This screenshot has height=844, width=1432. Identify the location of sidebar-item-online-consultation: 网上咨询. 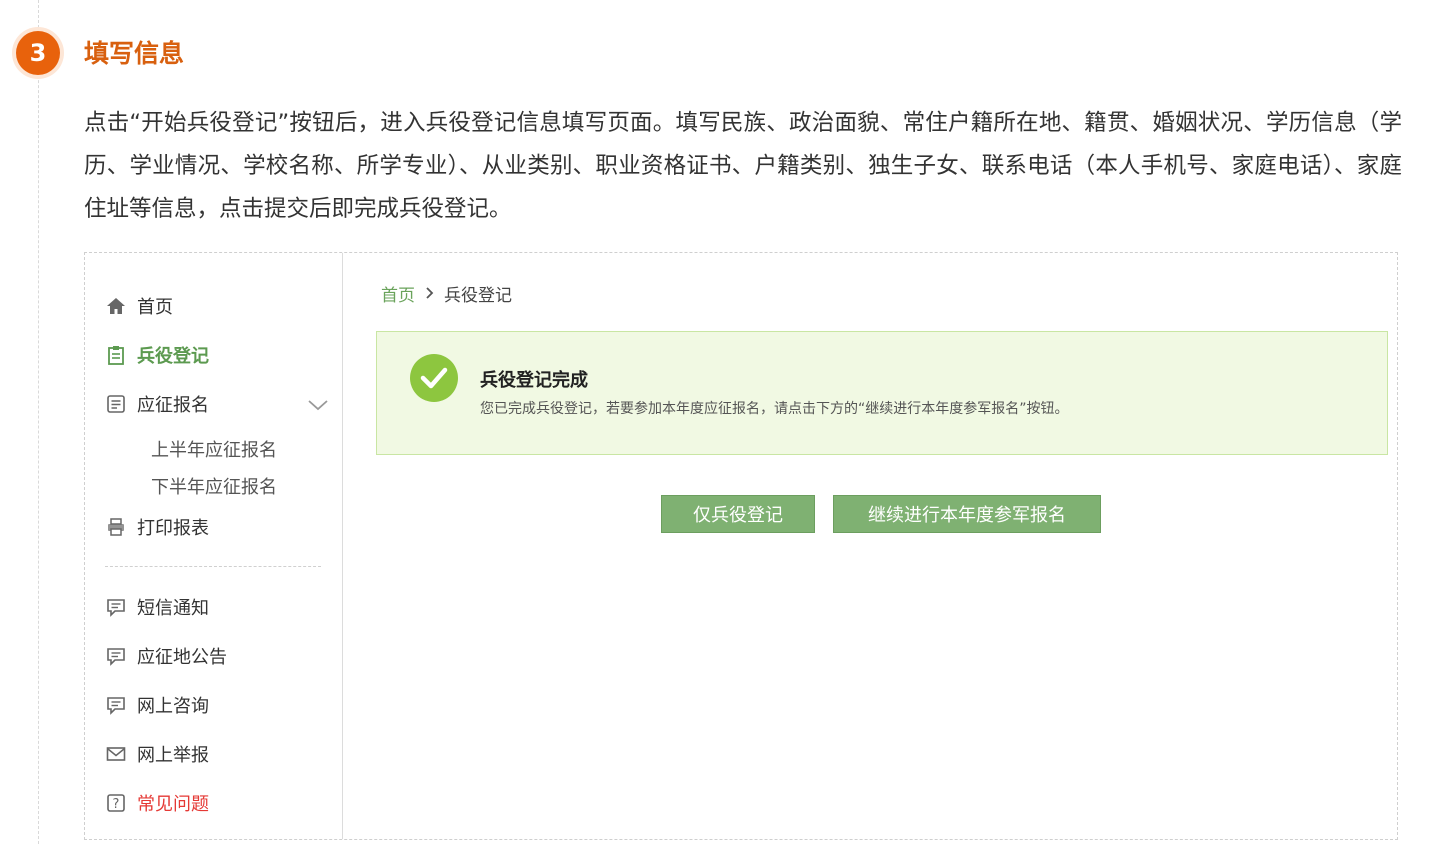
(157, 705).